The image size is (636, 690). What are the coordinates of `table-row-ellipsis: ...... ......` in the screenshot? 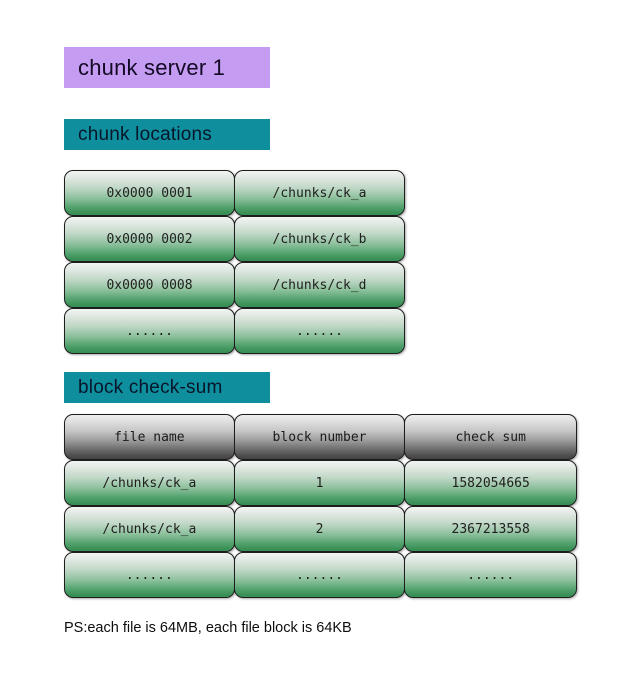 It's located at (234, 331).